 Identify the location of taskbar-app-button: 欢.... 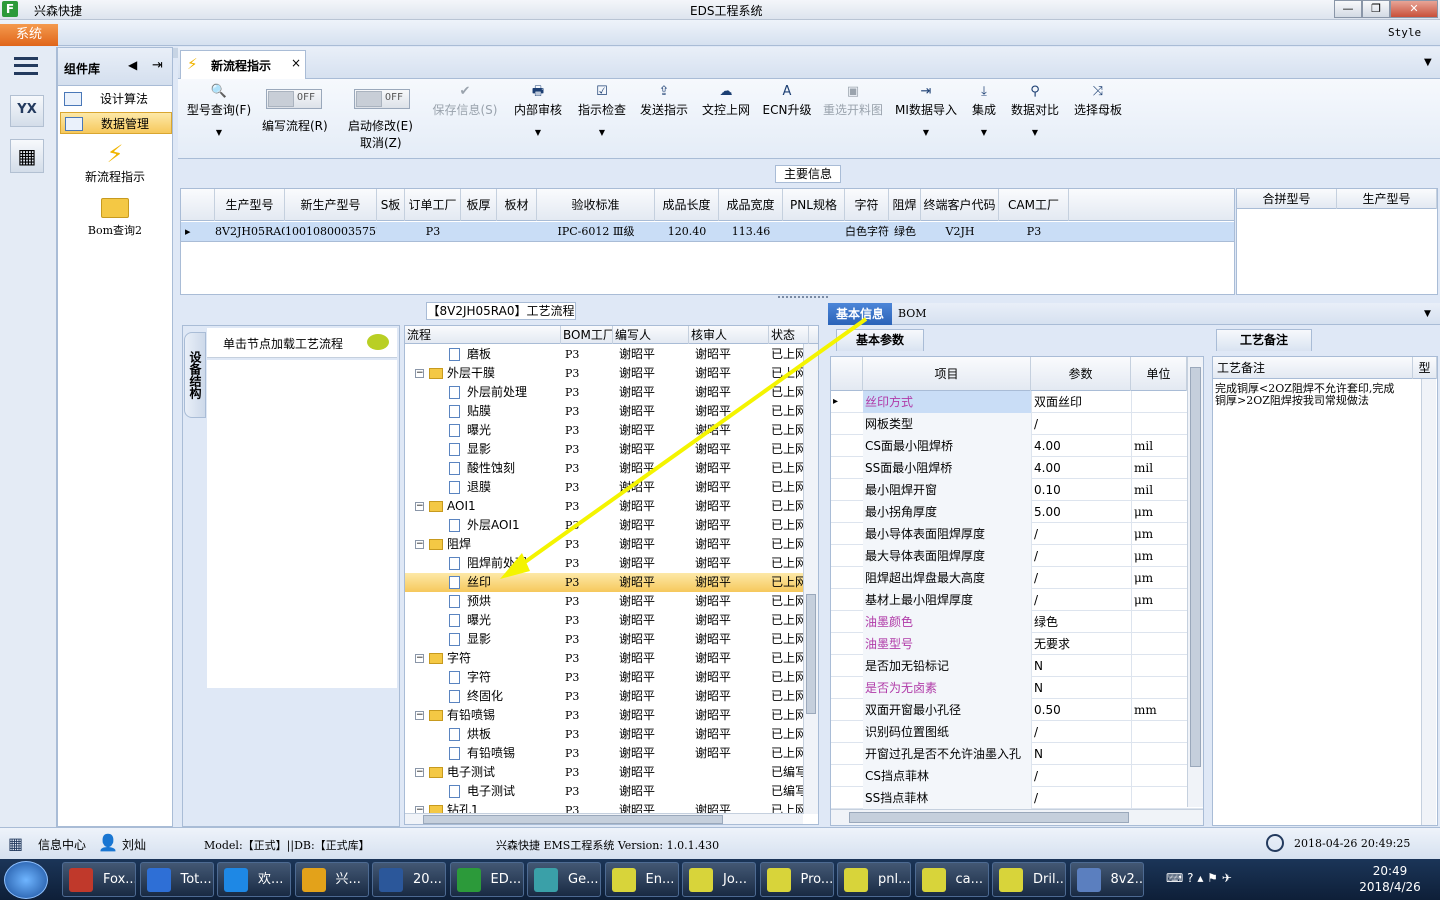
(254, 879).